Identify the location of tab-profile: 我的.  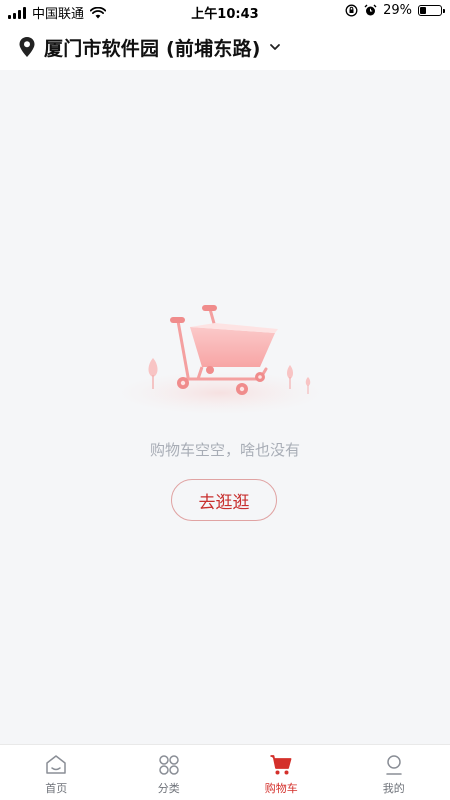
(394, 772).